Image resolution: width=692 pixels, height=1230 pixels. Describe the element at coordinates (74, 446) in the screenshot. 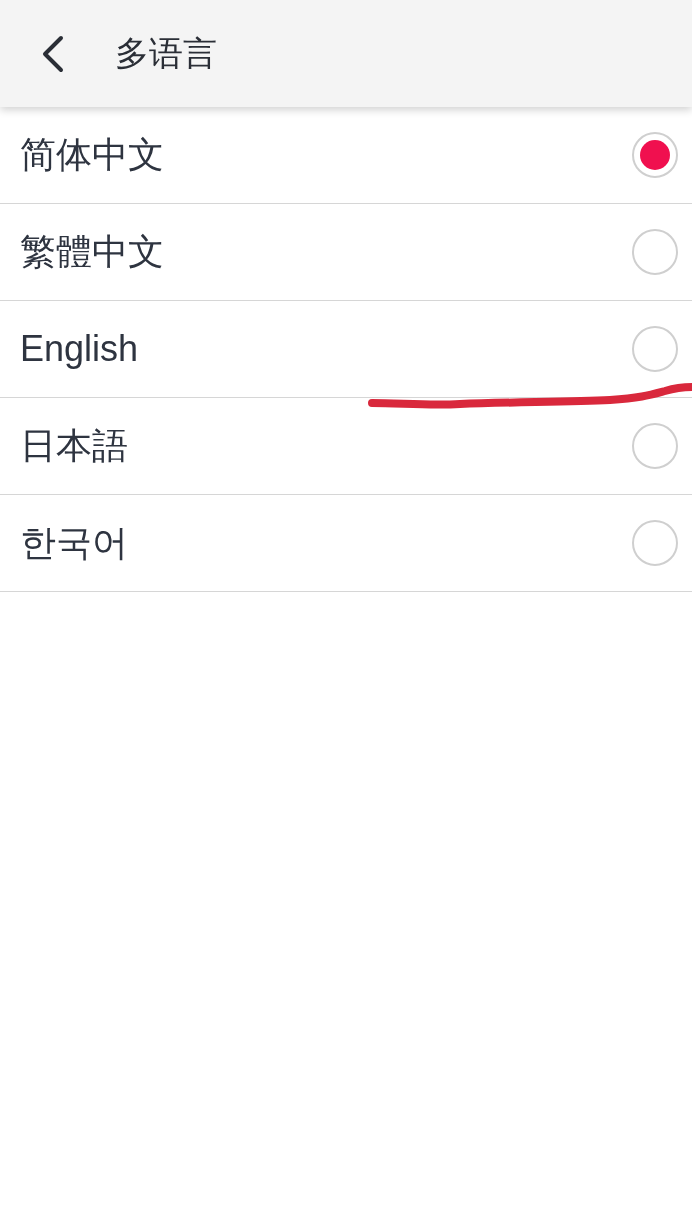

I see `language-option: 日本語` at that location.